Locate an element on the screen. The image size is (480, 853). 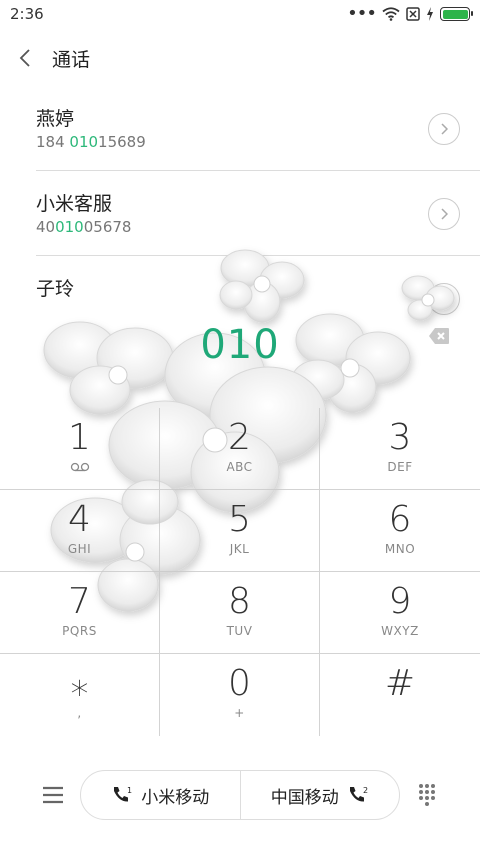
key-digit: 6 is located at coordinates (400, 519).